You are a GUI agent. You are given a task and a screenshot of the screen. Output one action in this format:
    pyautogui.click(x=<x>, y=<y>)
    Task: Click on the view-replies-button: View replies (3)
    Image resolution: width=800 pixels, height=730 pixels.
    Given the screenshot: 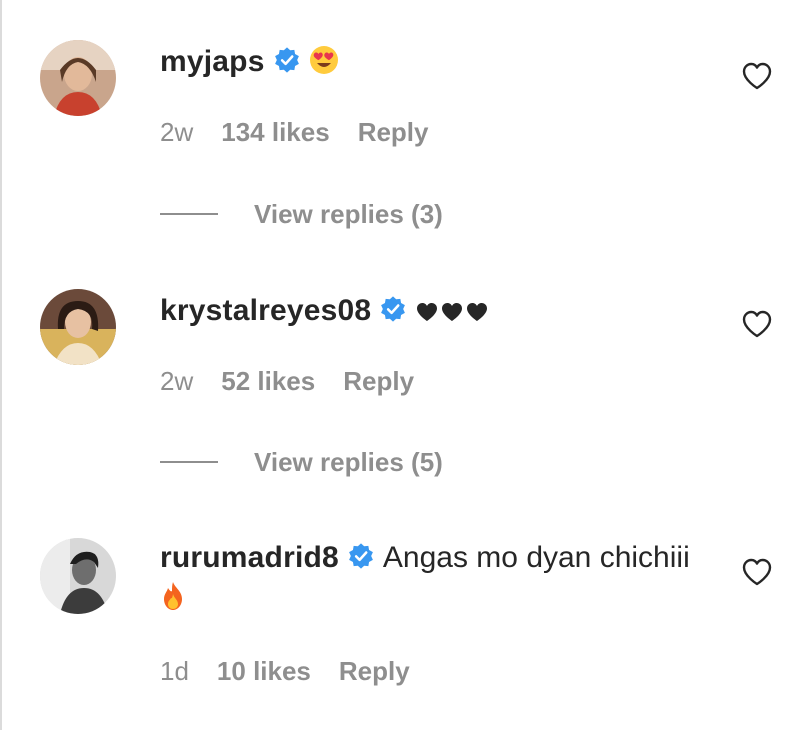 What is the action you would take?
    pyautogui.click(x=301, y=214)
    